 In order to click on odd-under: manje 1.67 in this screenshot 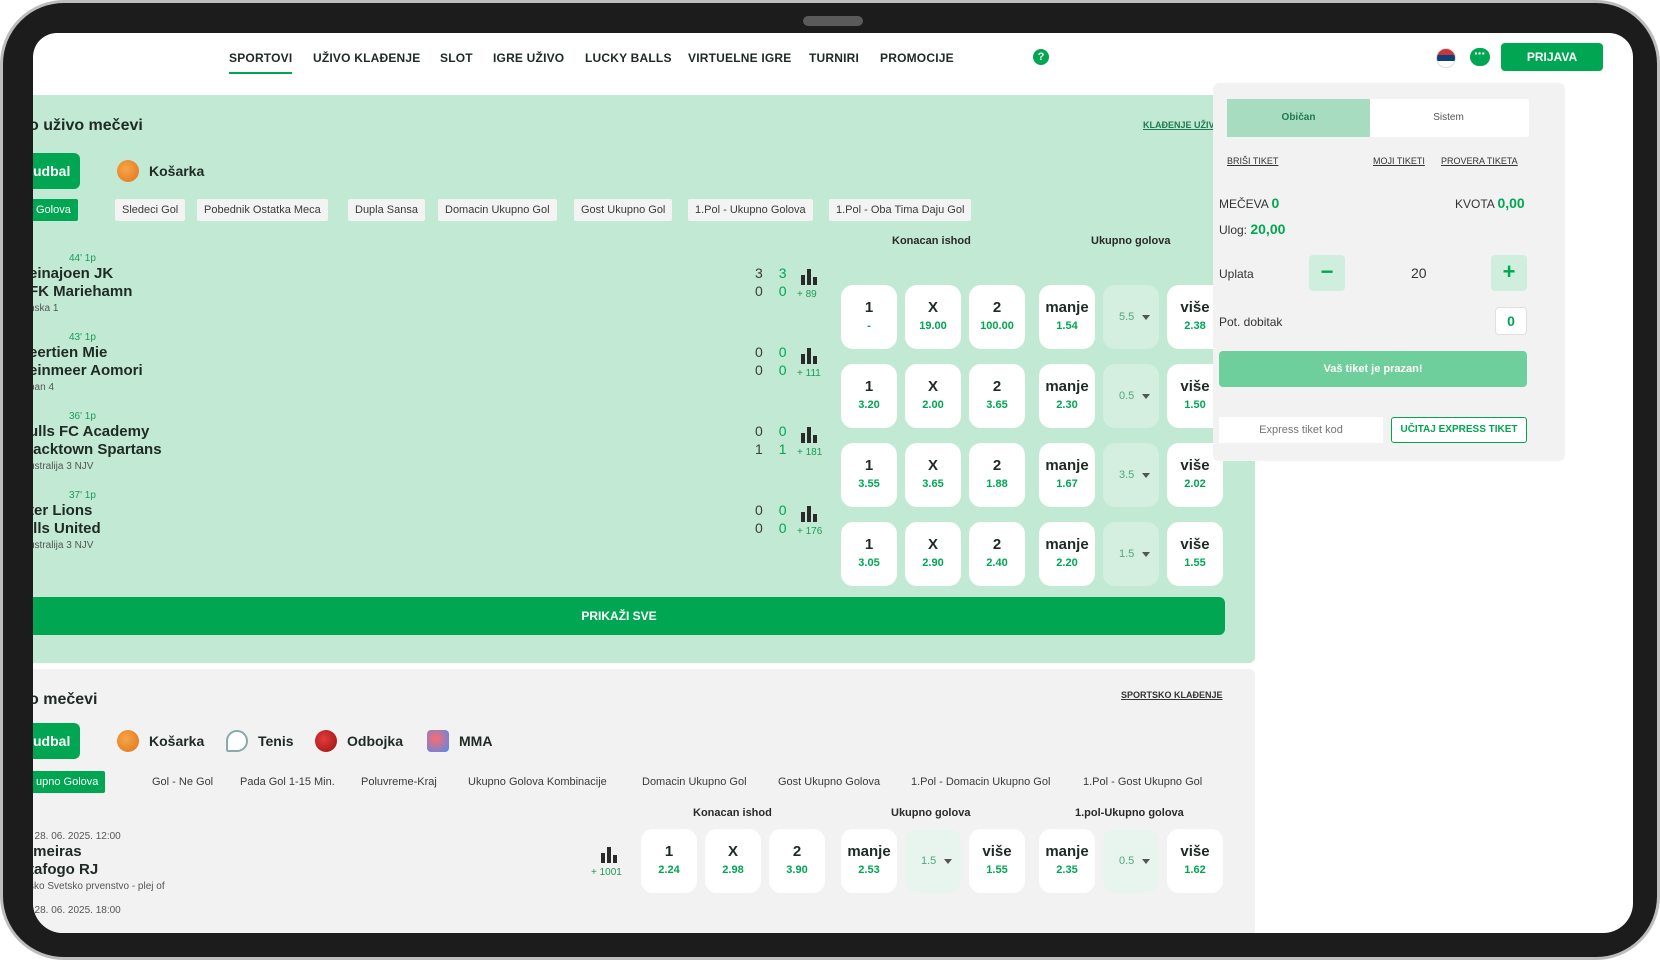, I will do `click(1067, 475)`.